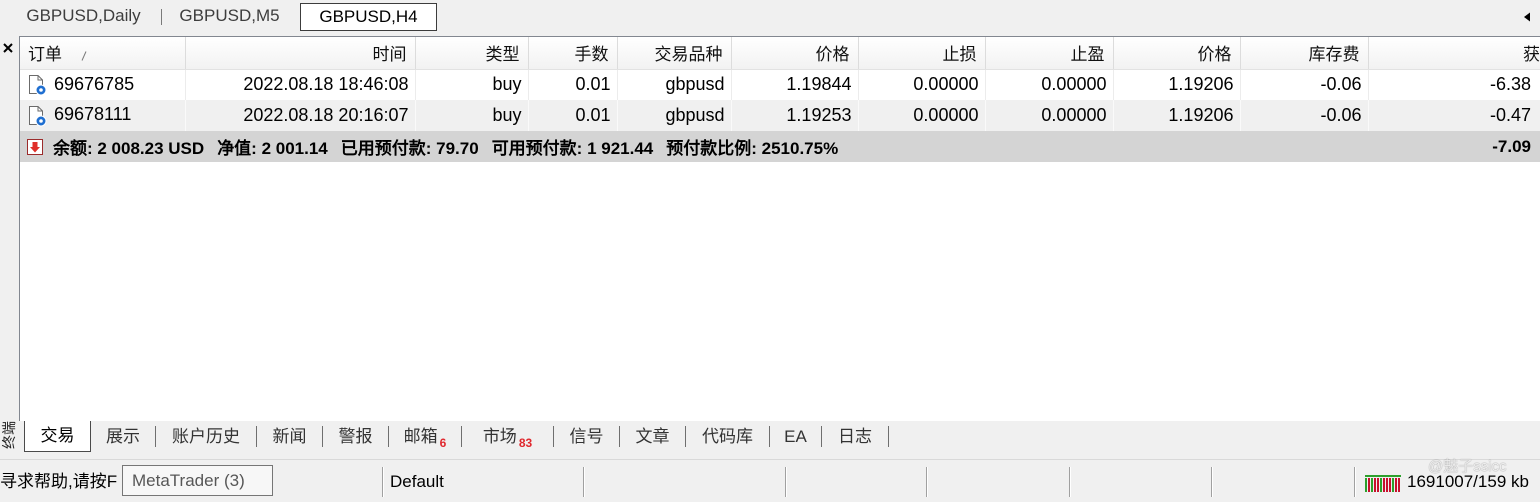 The width and height of the screenshot is (1540, 502). I want to click on cell-profit: -6.38, so click(1510, 84).